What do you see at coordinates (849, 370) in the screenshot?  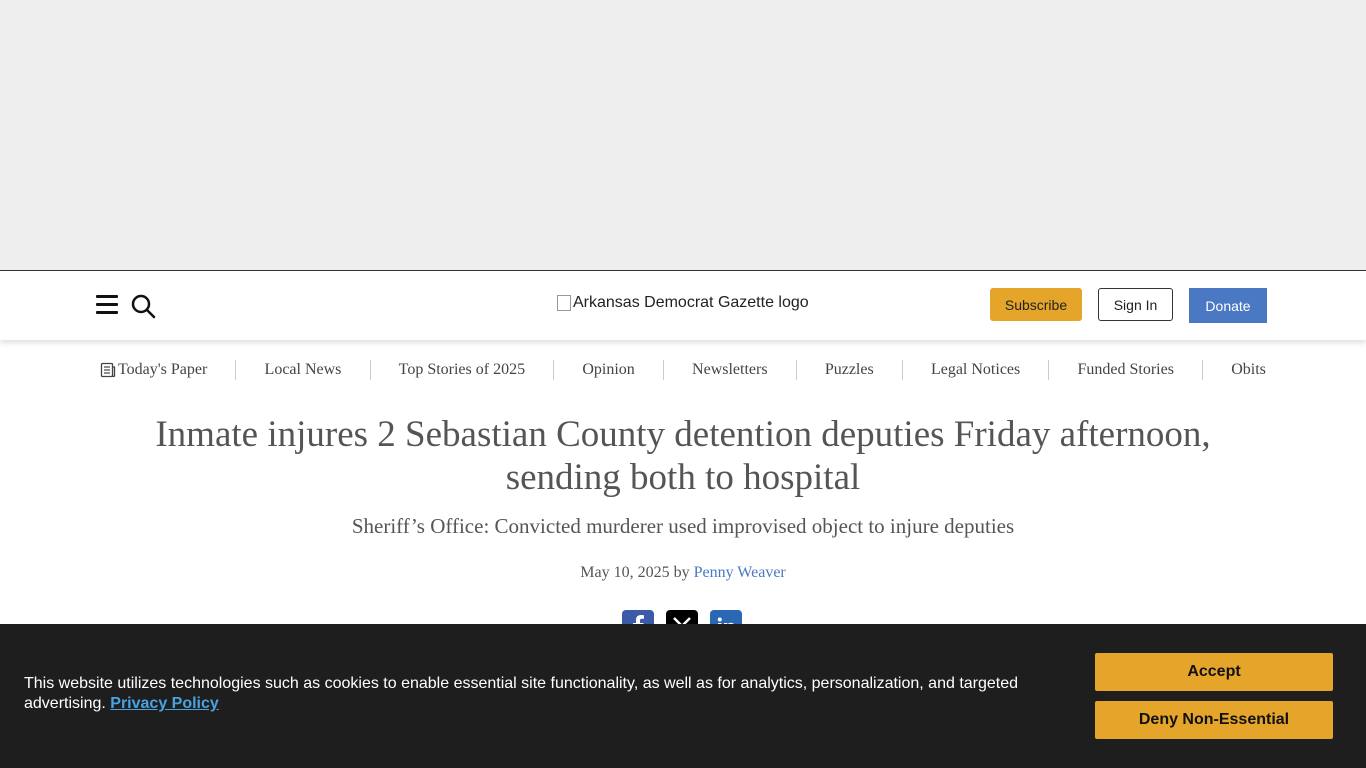 I see `nav-item-puzzles: Puzzles` at bounding box center [849, 370].